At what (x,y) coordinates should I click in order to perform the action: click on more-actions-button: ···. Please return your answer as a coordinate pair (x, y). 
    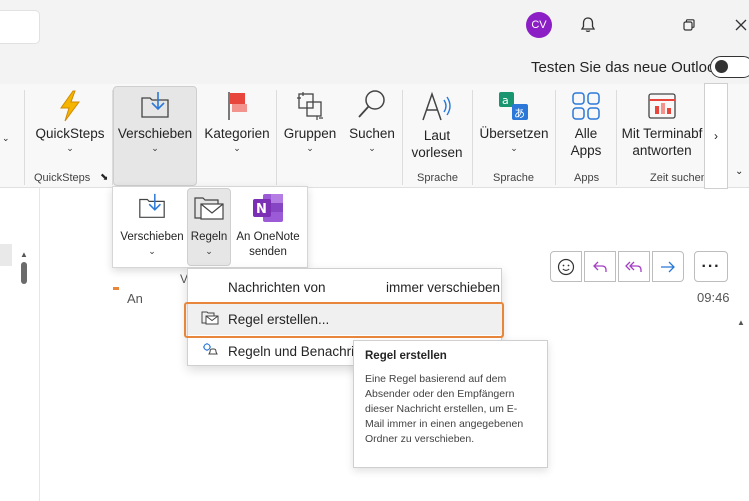
    Looking at the image, I should click on (711, 266).